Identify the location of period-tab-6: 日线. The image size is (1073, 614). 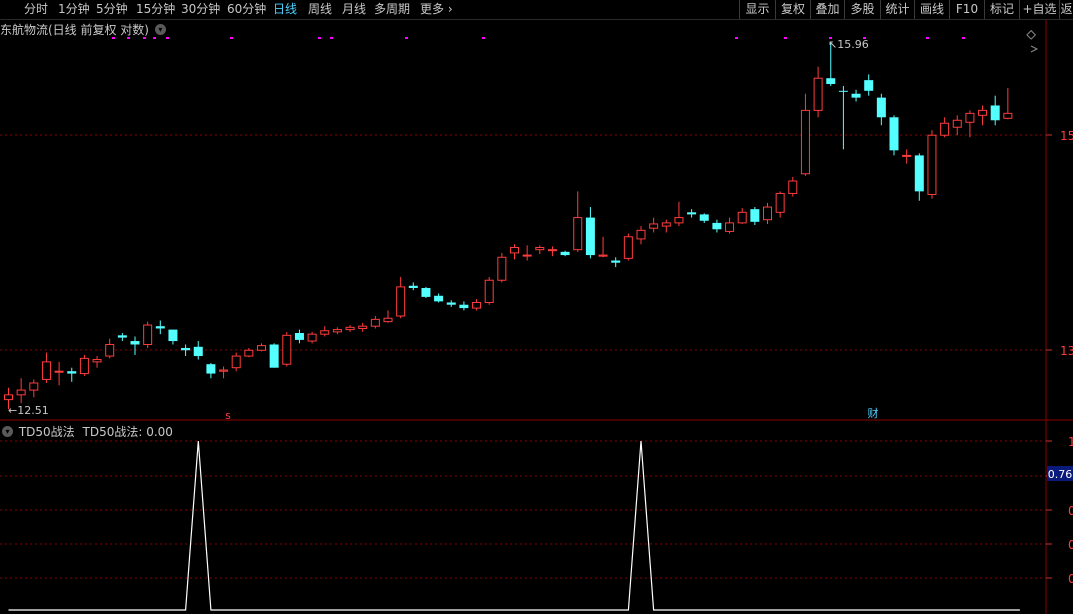
(285, 9).